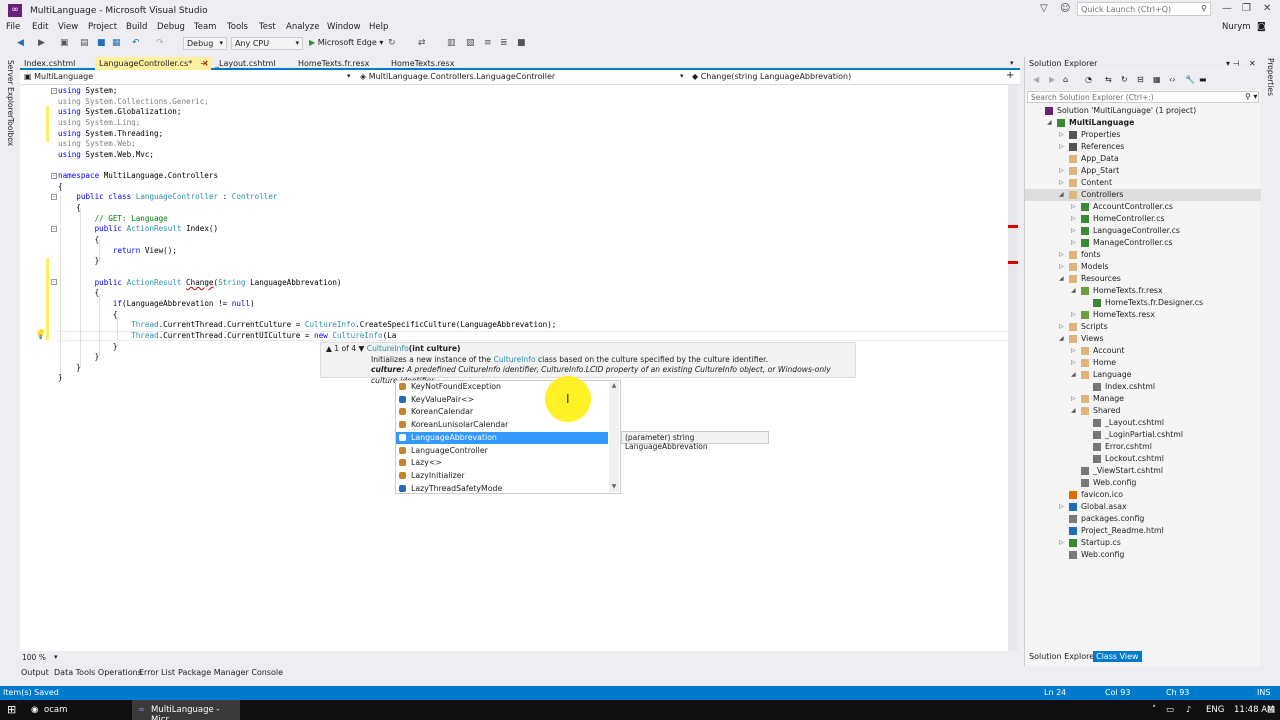 The height and width of the screenshot is (720, 1280). Describe the element at coordinates (470, 43) in the screenshot. I see `toolbar-icon: ▧` at that location.